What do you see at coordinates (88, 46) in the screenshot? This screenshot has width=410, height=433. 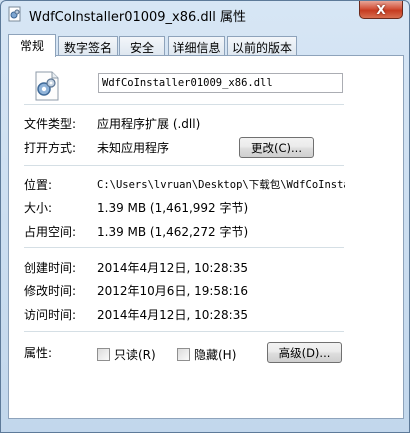 I see `tab-digital-signatures: 数字签名` at bounding box center [88, 46].